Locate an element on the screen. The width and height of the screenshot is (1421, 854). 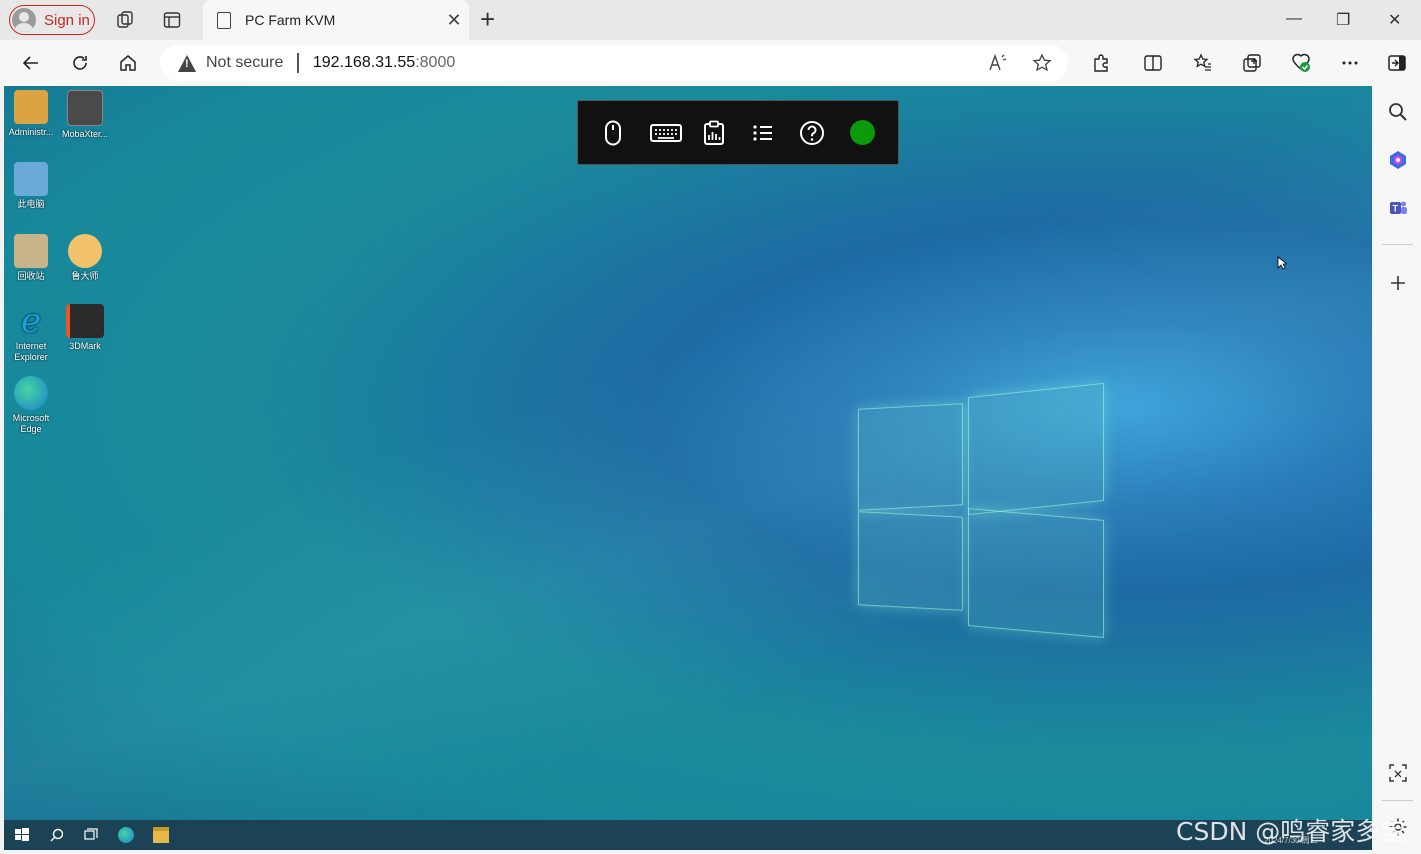
back-icon is located at coordinates (31, 63).